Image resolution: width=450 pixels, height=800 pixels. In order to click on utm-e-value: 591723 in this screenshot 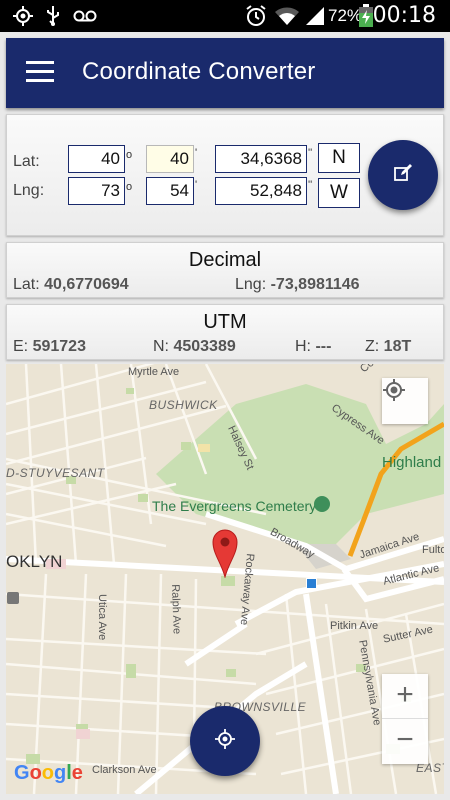, I will do `click(59, 346)`.